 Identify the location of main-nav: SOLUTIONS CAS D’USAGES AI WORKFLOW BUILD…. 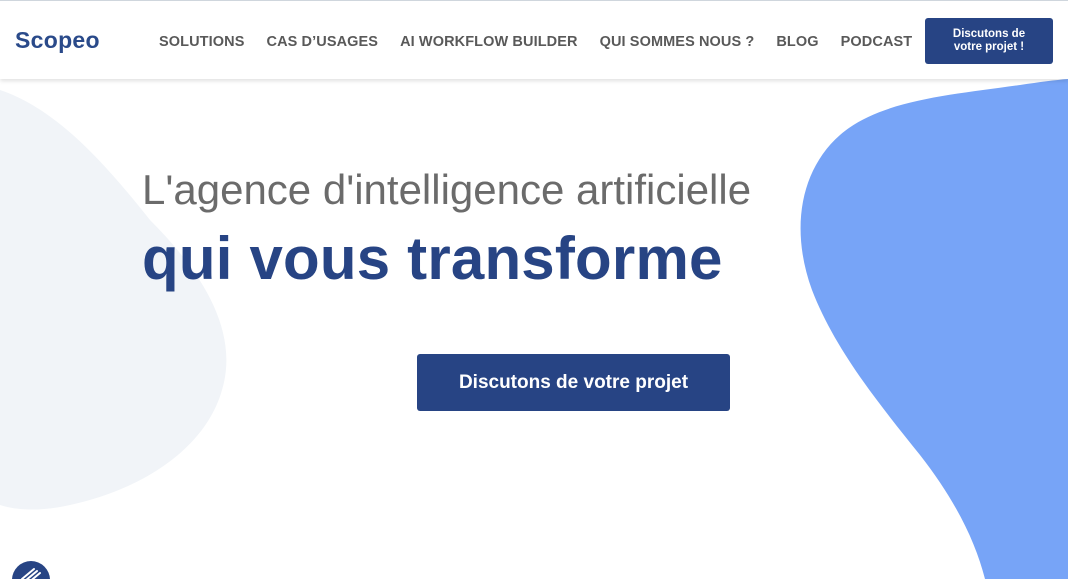
(546, 42).